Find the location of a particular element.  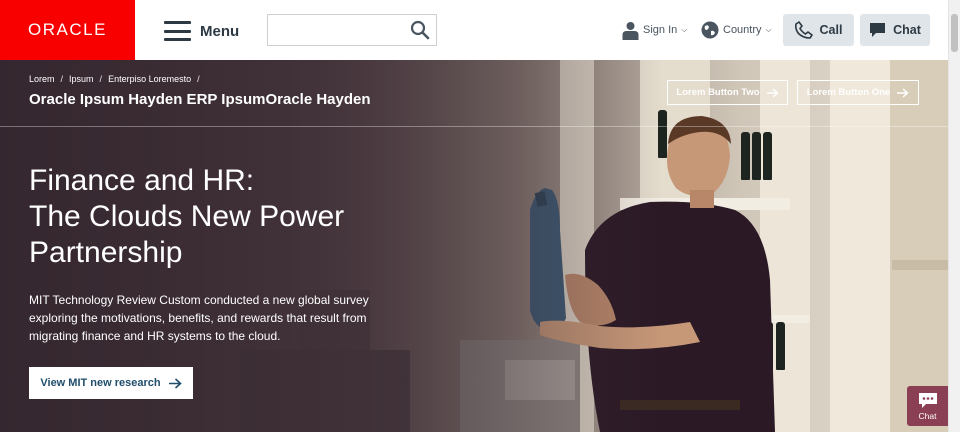

chat-label: Chat is located at coordinates (907, 30).